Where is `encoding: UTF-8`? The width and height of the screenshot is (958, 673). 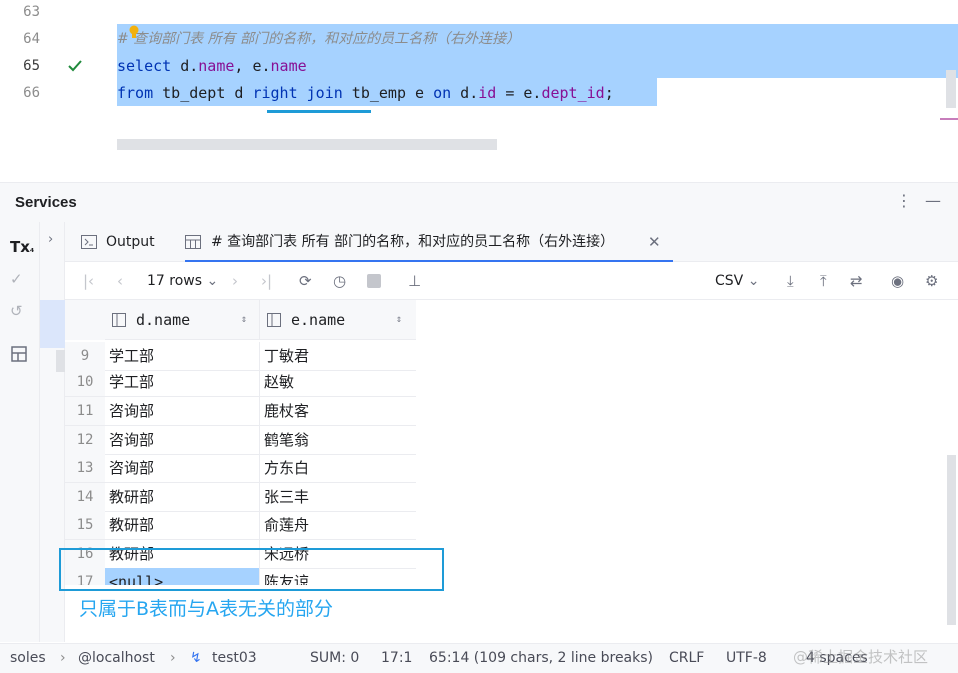
encoding: UTF-8 is located at coordinates (746, 658).